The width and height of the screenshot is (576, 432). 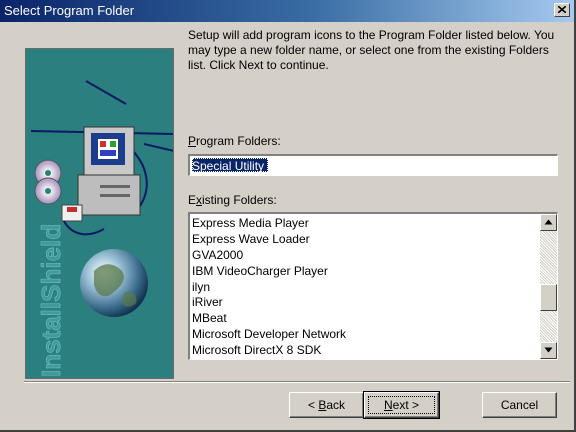 What do you see at coordinates (269, 256) in the screenshot?
I see `list-item: GVA2000` at bounding box center [269, 256].